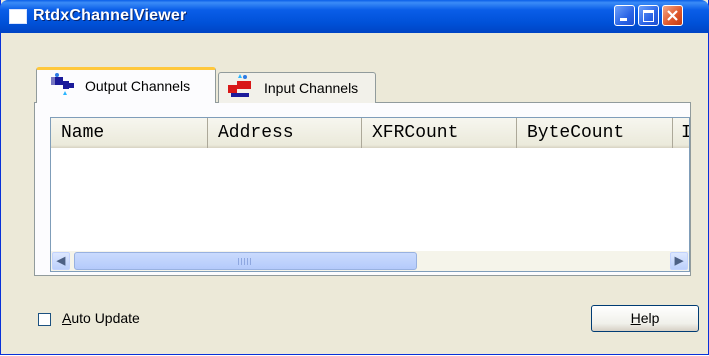  I want to click on help-mnemonic: H, so click(635, 318).